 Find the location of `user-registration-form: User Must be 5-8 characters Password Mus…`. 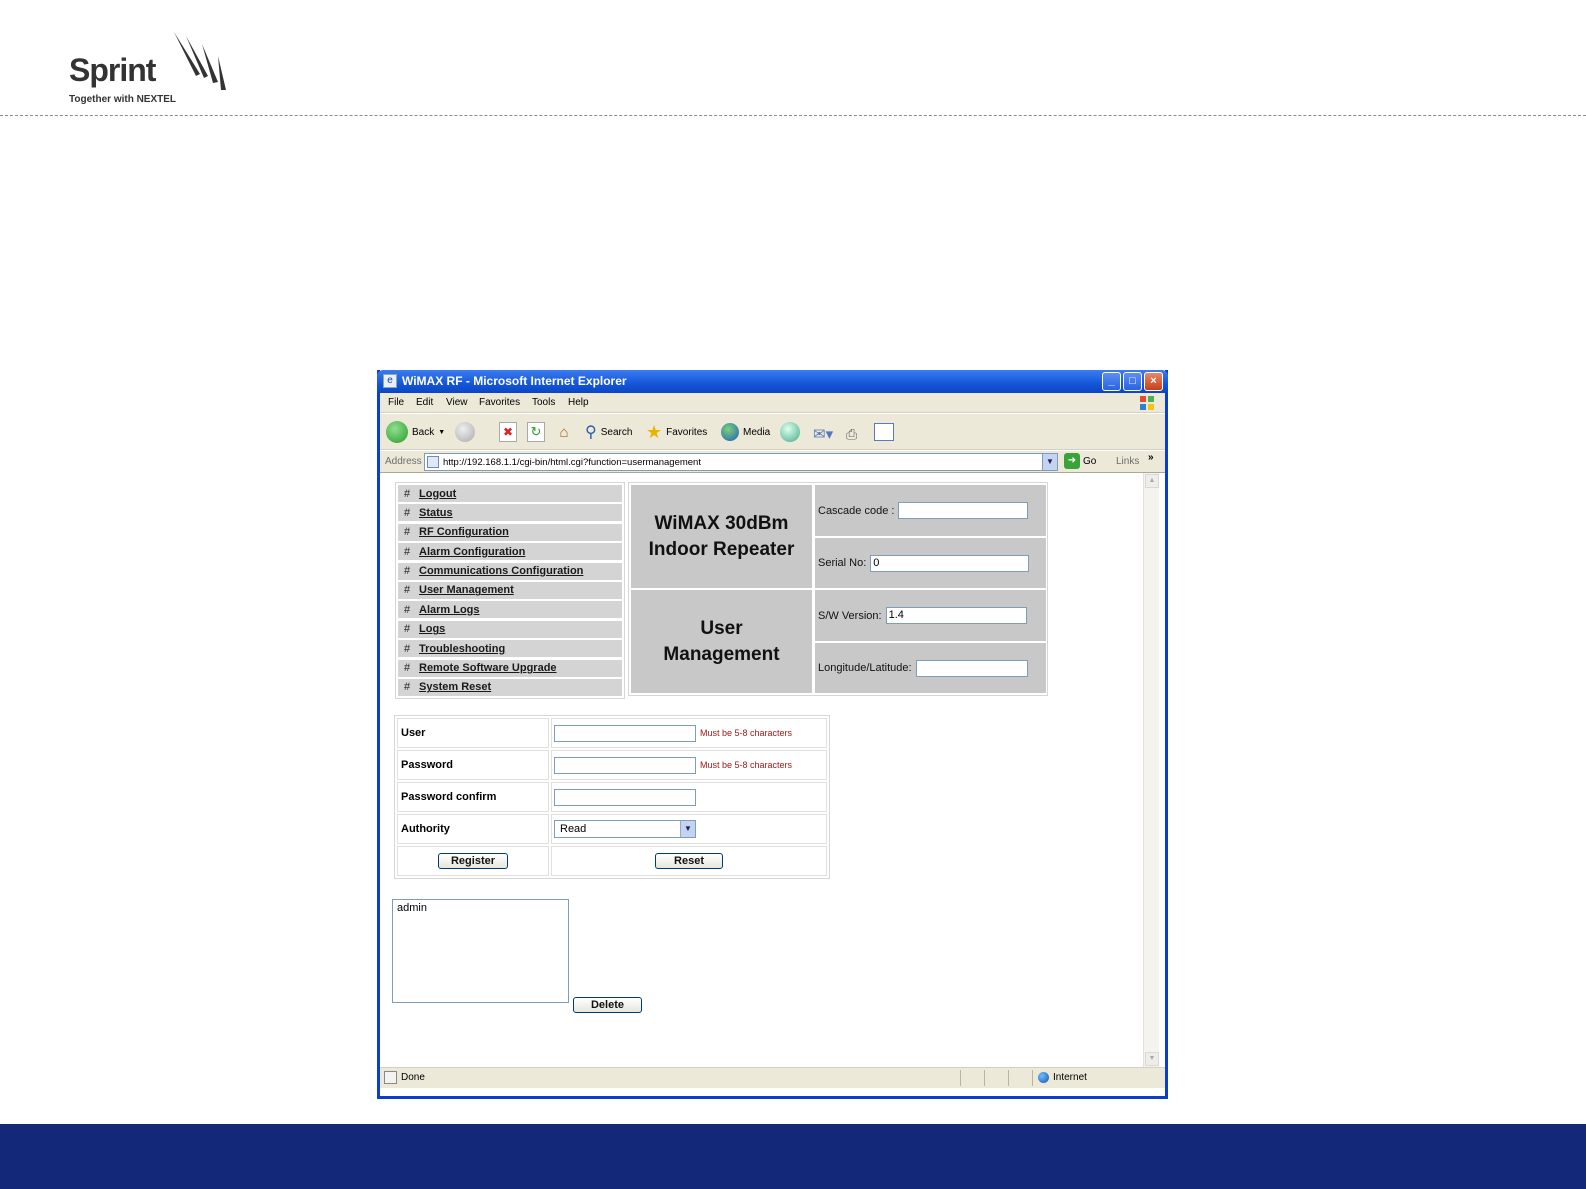

user-registration-form: User Must be 5-8 characters Password Mus… is located at coordinates (612, 797).